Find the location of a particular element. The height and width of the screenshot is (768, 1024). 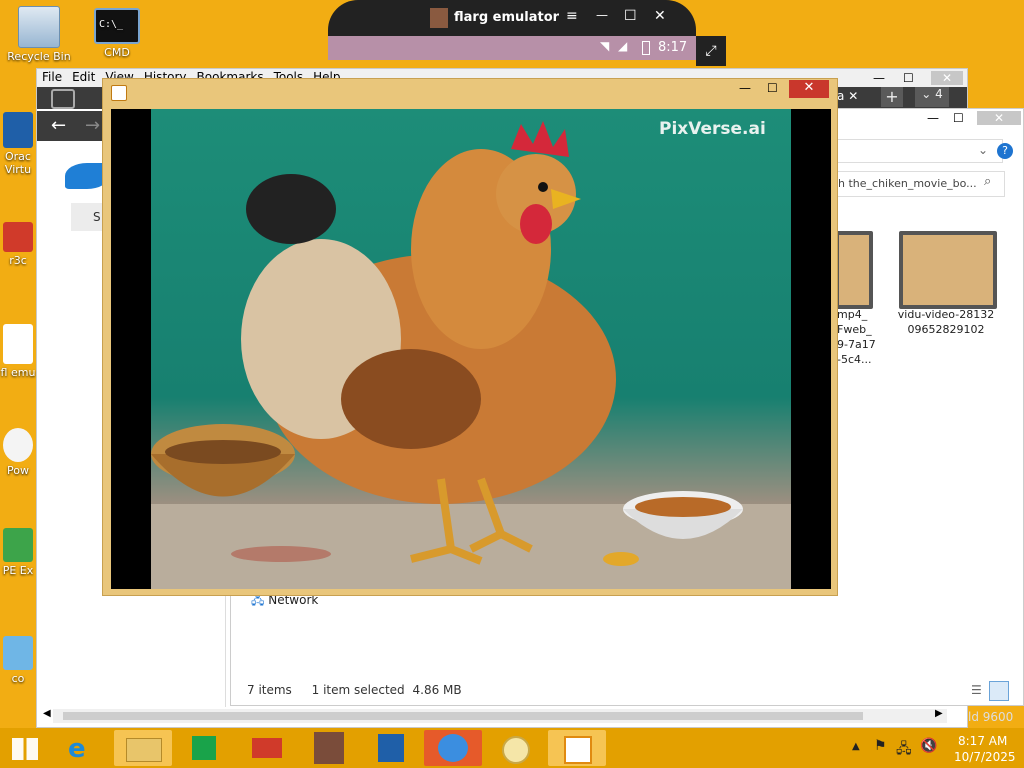

large-icons-view-icon is located at coordinates (999, 691).